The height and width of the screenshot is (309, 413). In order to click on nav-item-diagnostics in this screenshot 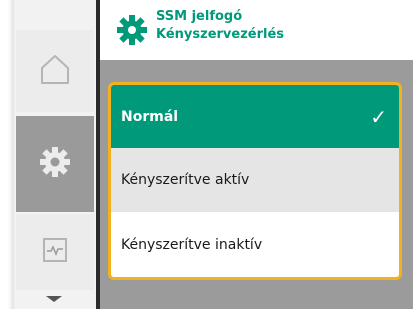, I will do `click(55, 252)`.